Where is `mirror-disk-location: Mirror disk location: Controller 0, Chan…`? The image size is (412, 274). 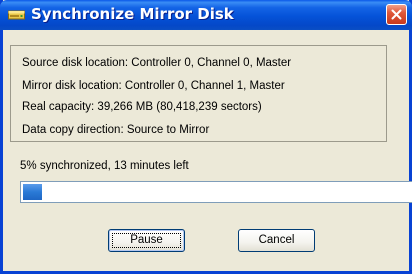 mirror-disk-location: Mirror disk location: Controller 0, Chan… is located at coordinates (153, 86).